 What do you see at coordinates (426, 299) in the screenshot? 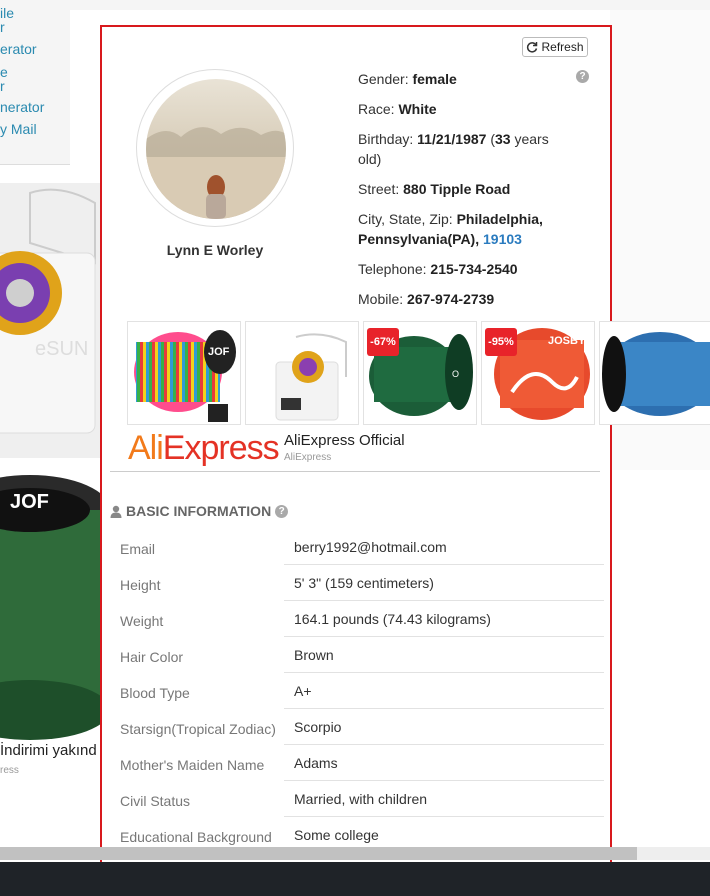
I see `mobile-field: Mobile: 267-974-2739` at bounding box center [426, 299].